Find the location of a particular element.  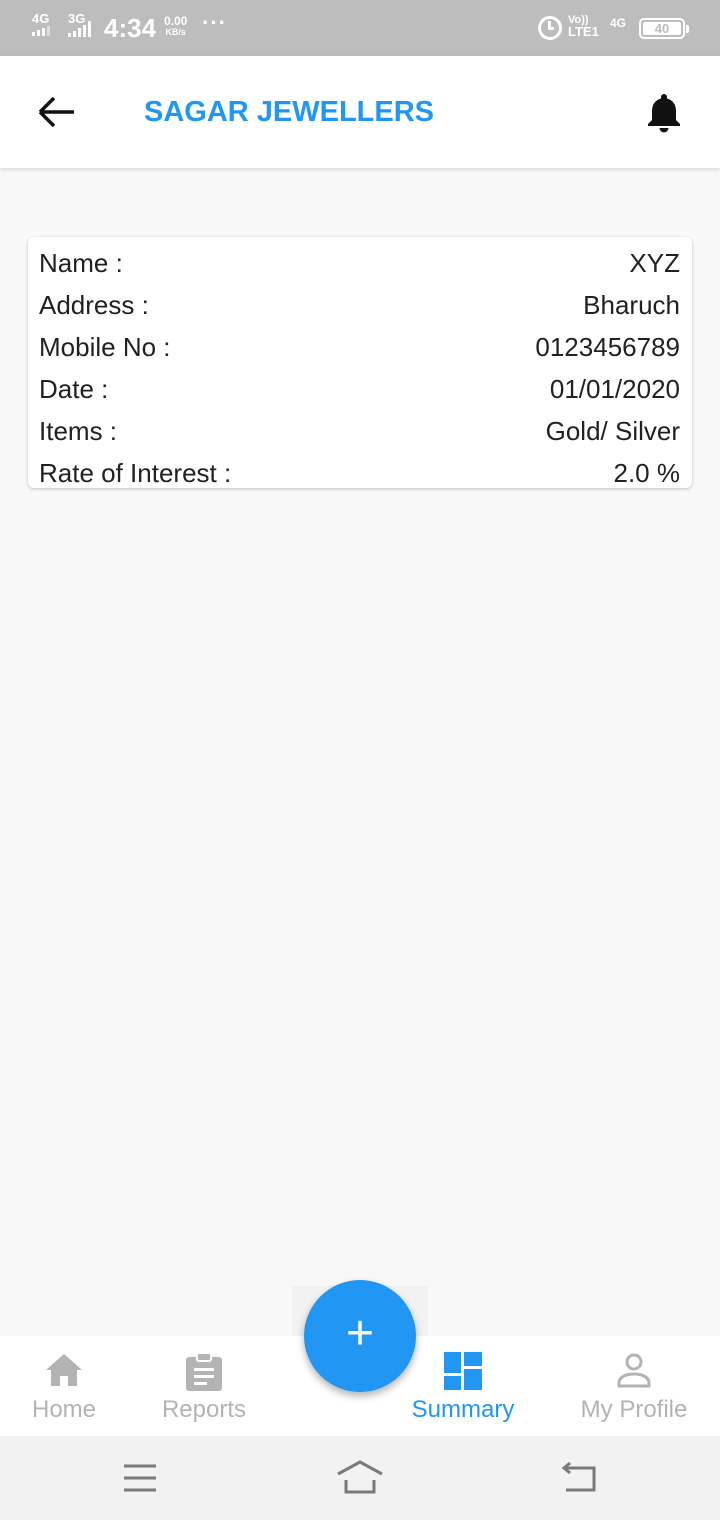

dashboard-icon is located at coordinates (463, 1371).